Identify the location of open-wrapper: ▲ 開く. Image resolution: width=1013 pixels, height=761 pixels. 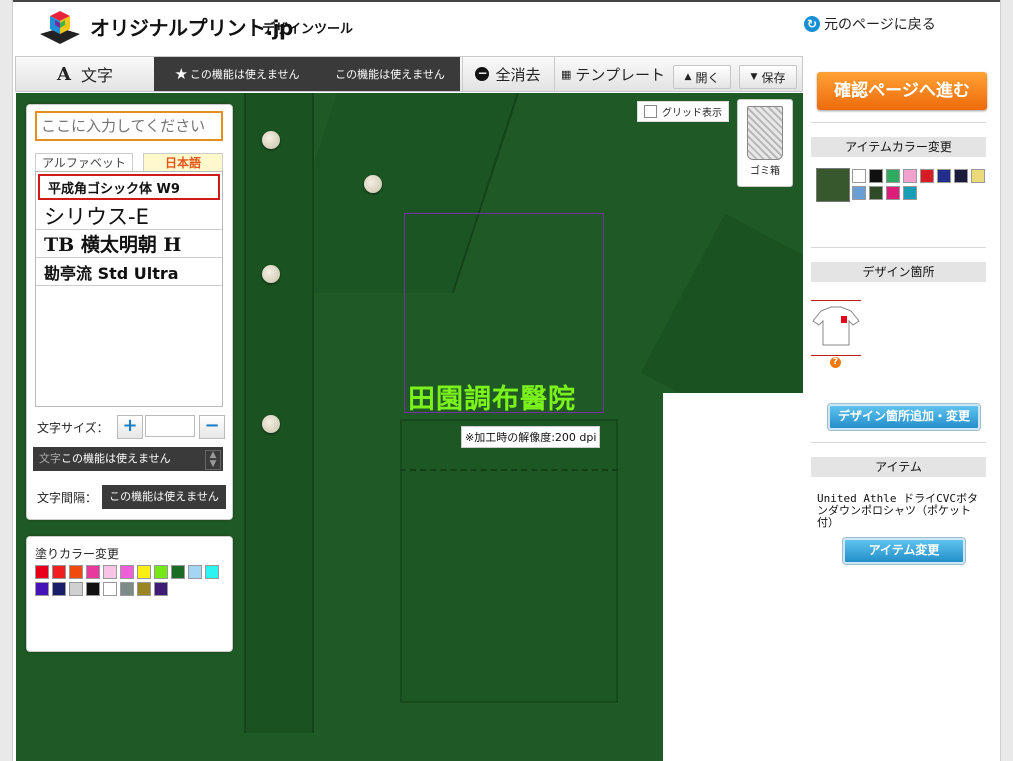
(702, 74).